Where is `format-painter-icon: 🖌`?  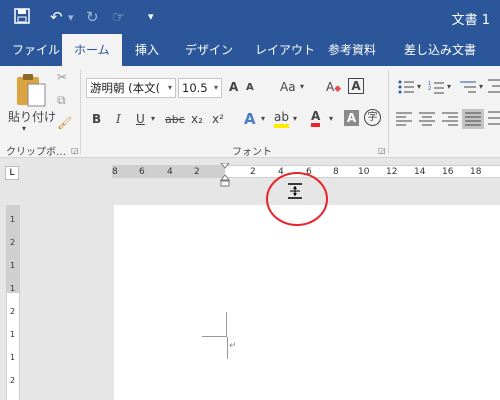 format-painter-icon: 🖌 is located at coordinates (64, 123).